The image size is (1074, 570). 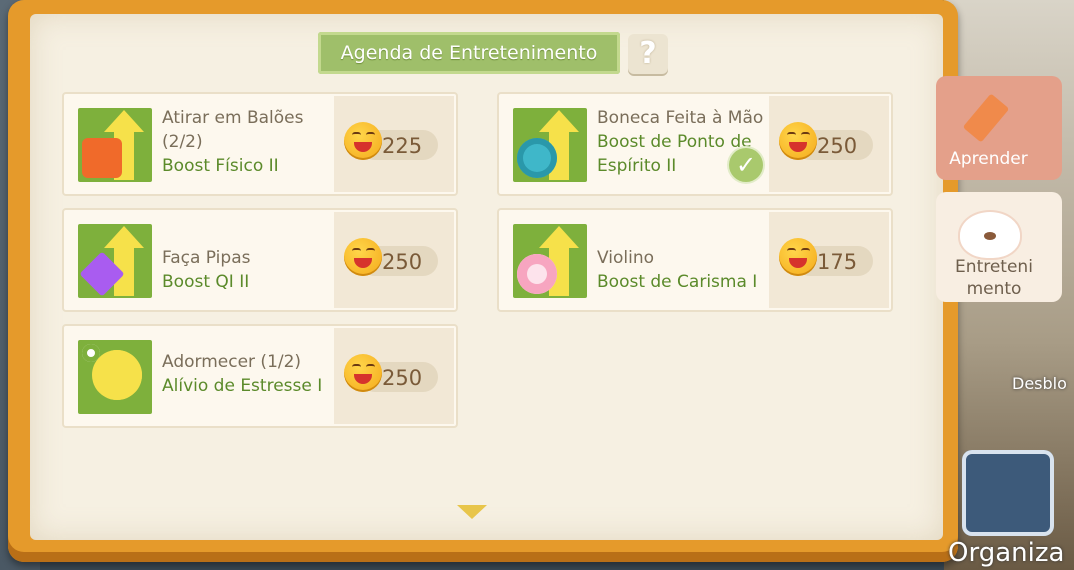 What do you see at coordinates (115, 145) in the screenshot?
I see `balloon-target-icon` at bounding box center [115, 145].